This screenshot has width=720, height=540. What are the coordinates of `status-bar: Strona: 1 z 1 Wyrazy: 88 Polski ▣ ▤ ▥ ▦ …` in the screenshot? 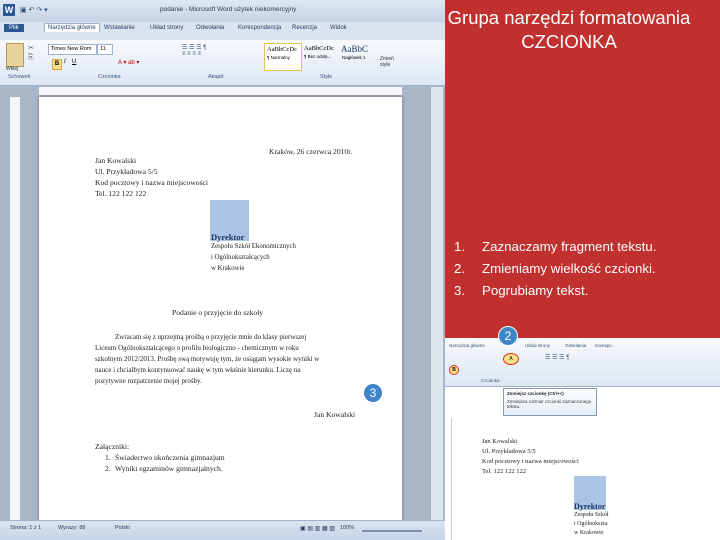 It's located at (222, 530).